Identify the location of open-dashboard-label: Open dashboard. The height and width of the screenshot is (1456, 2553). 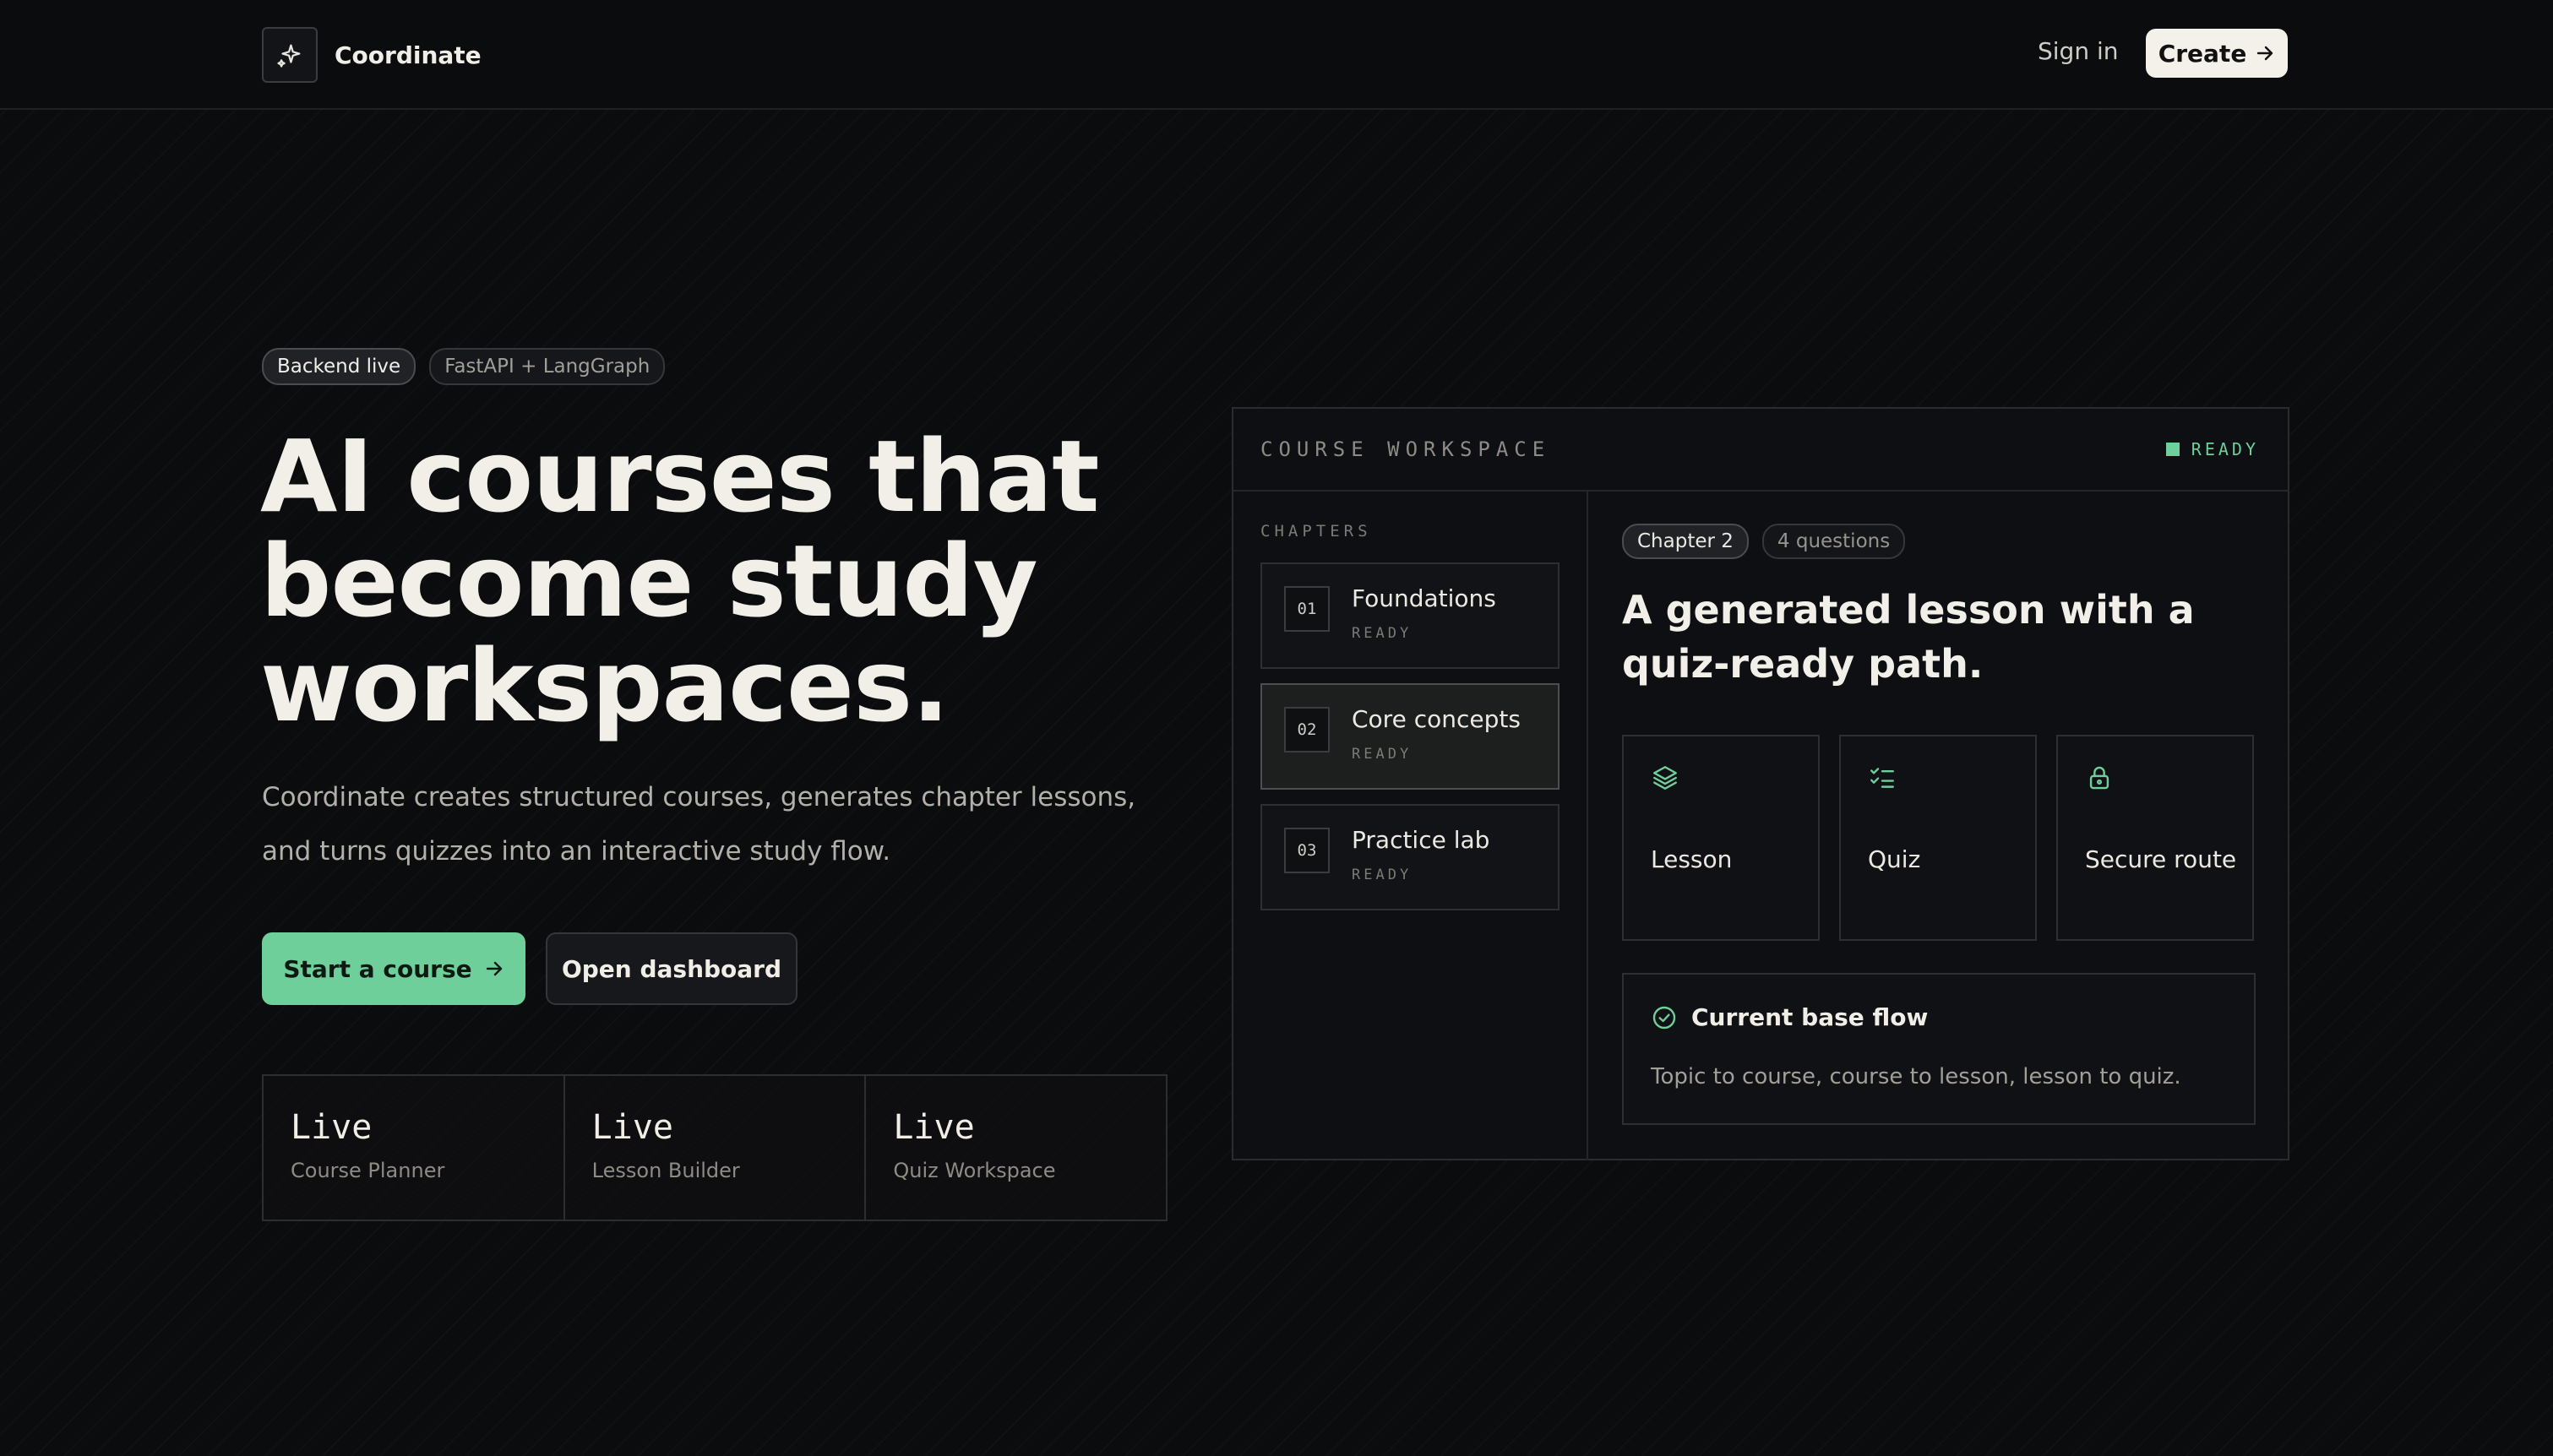
(671, 968).